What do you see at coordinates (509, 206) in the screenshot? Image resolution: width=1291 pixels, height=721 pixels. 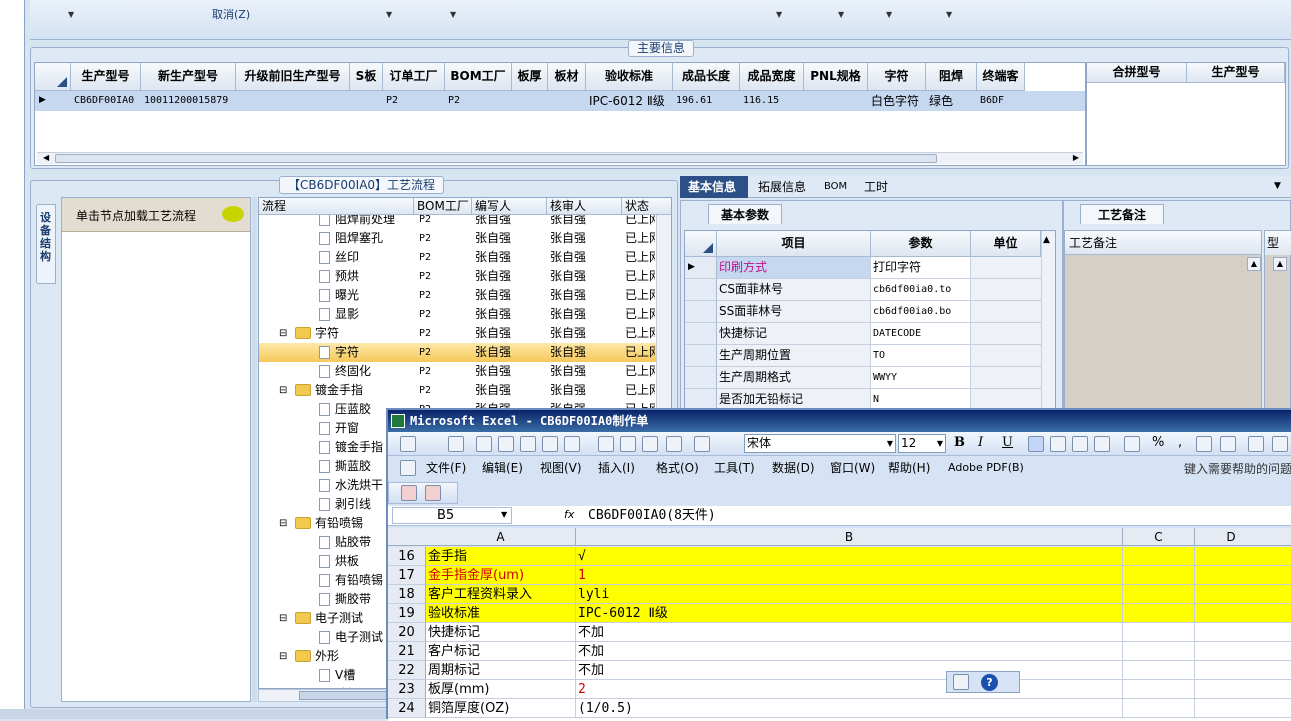 I see `column-header: 编写人` at bounding box center [509, 206].